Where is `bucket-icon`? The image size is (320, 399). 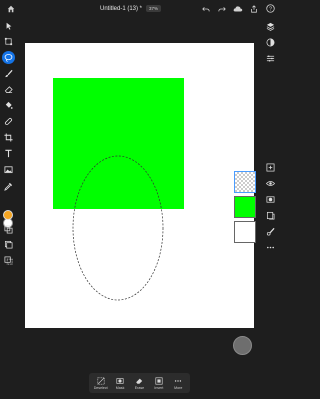 bucket-icon is located at coordinates (9, 105).